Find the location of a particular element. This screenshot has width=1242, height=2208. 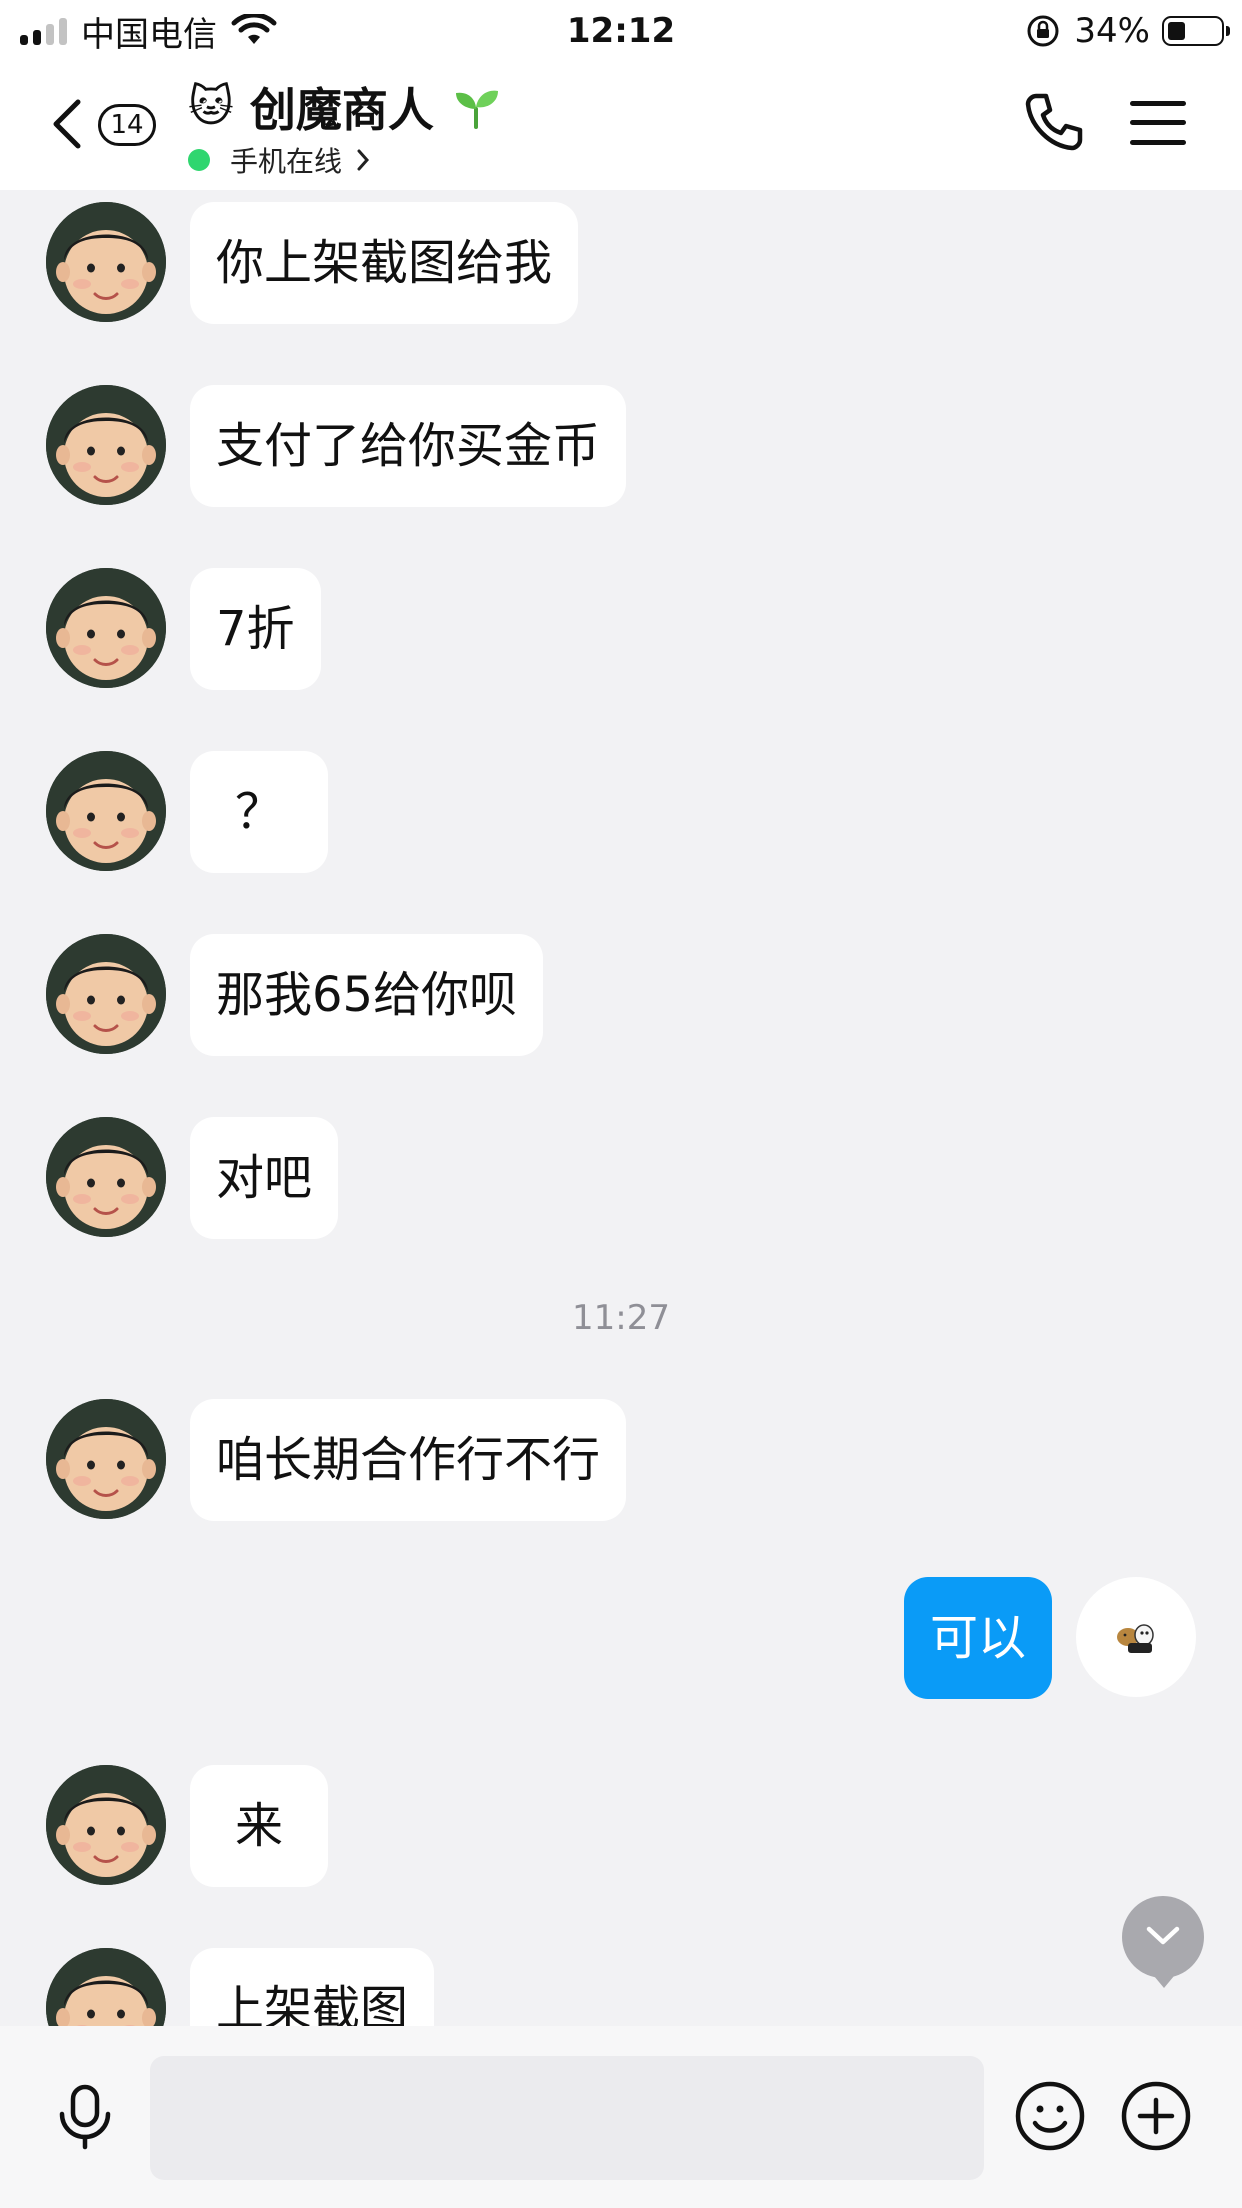

rotation-lock-icon is located at coordinates (1043, 31).